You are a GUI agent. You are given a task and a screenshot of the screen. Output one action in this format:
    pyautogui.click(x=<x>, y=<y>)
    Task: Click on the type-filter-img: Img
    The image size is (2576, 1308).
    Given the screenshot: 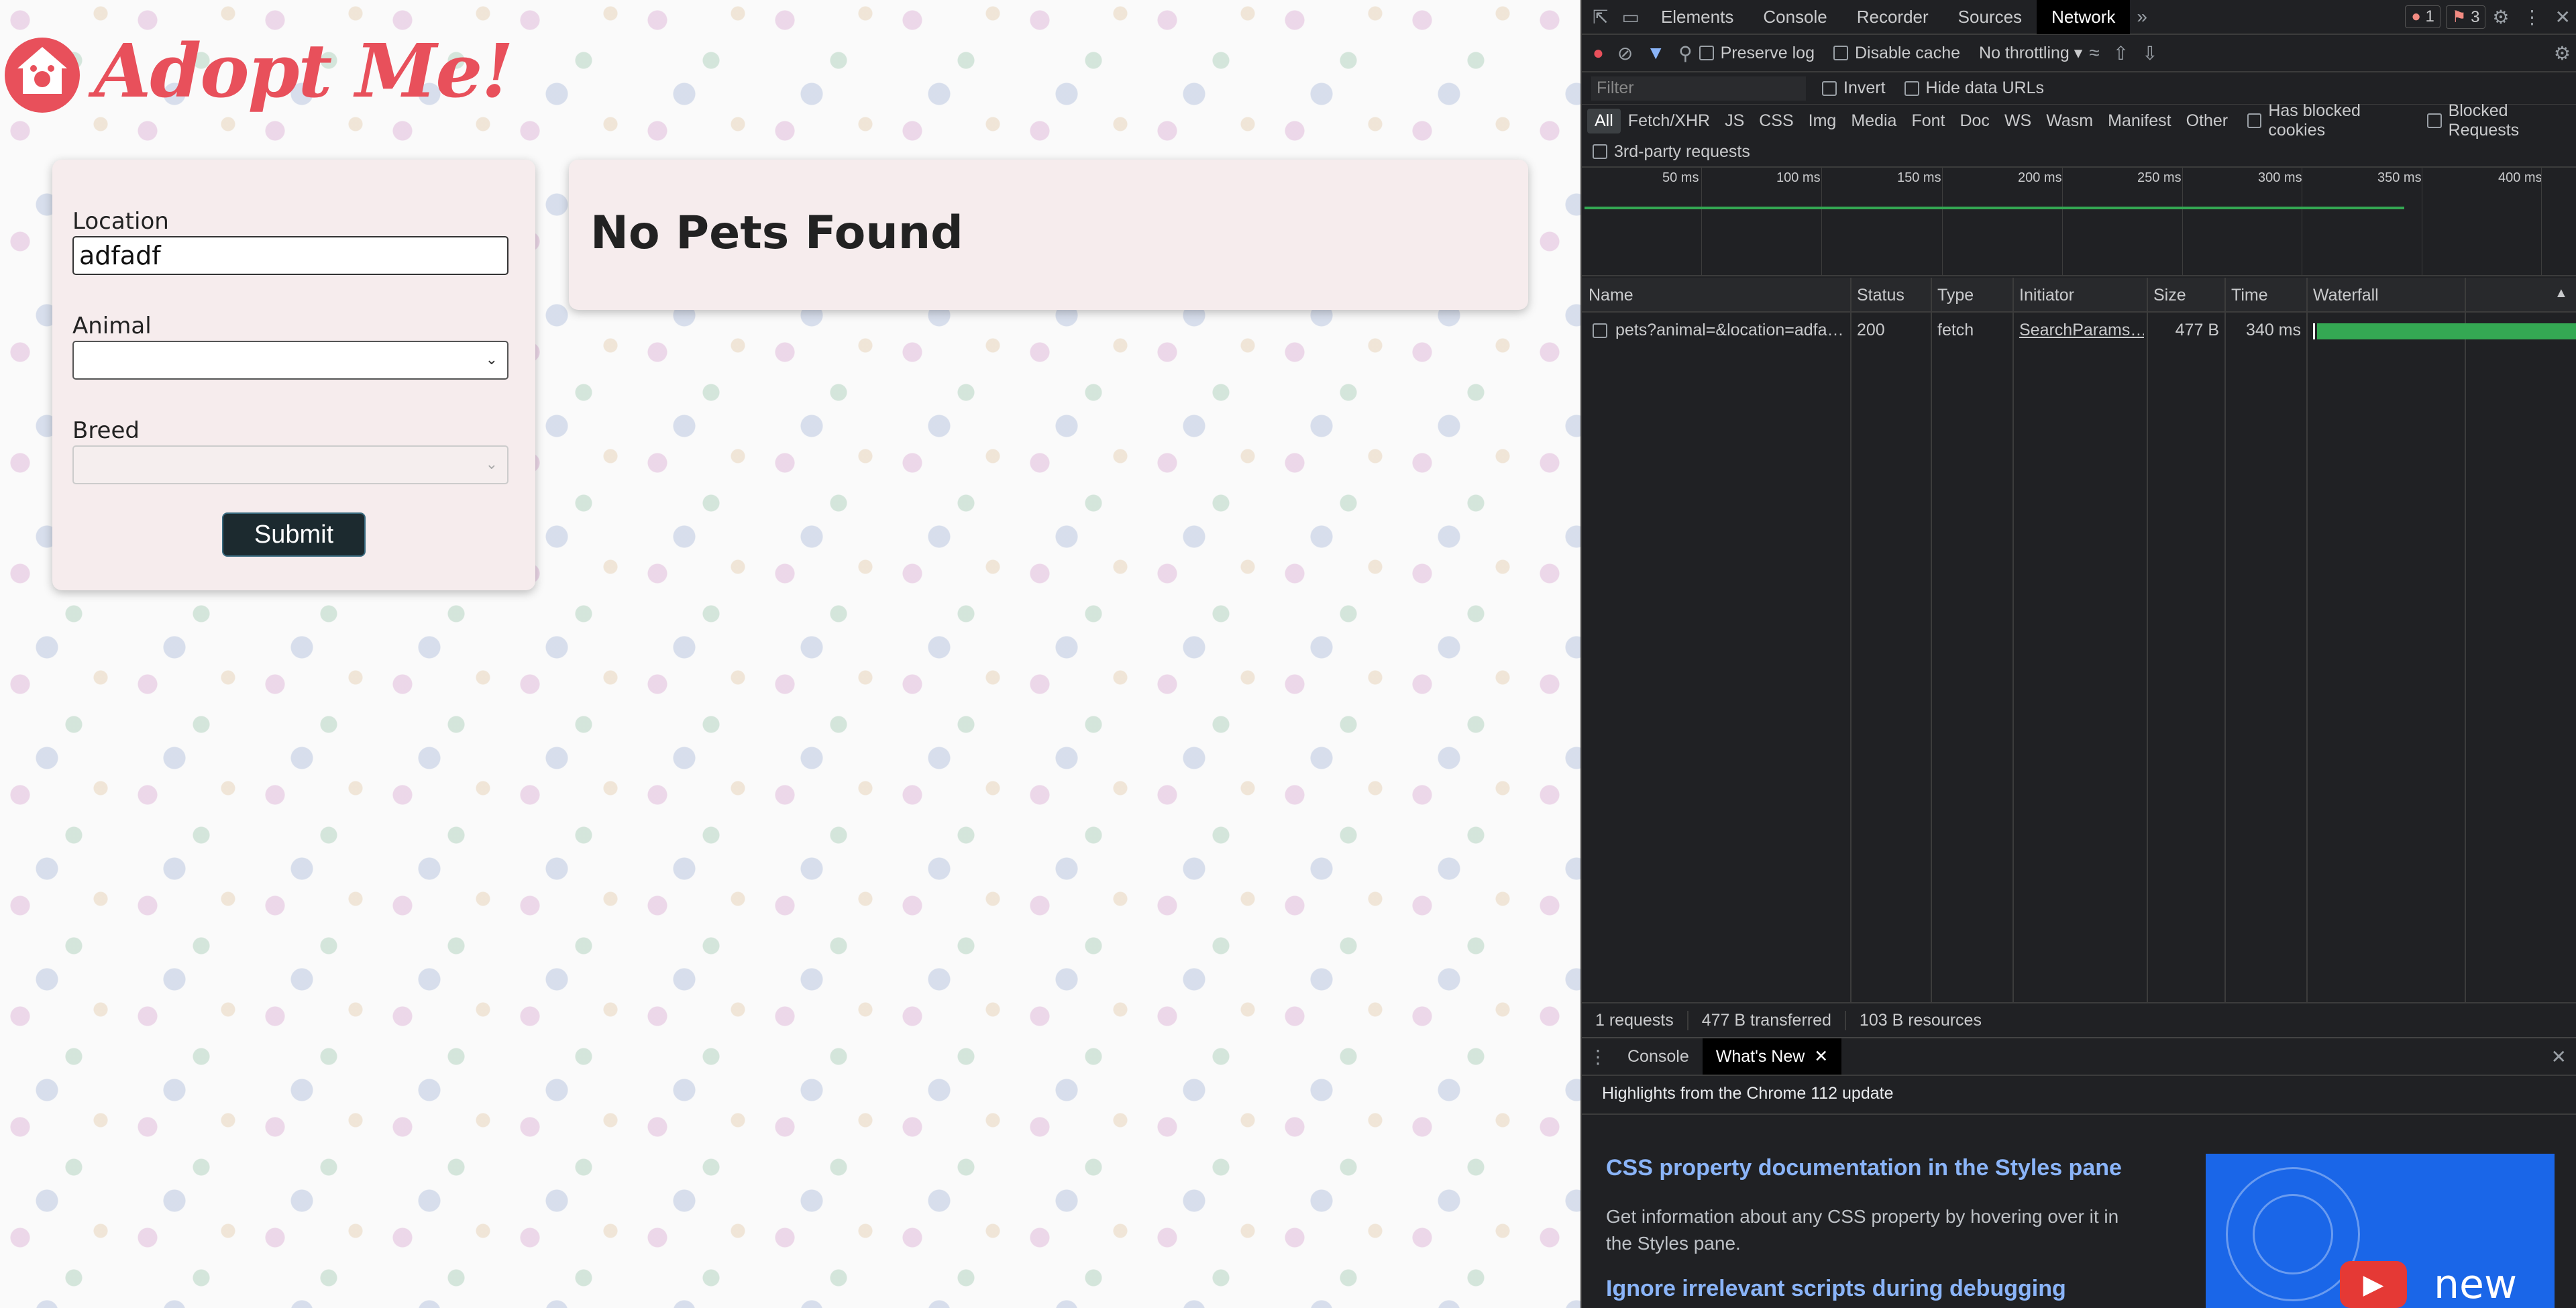 What is the action you would take?
    pyautogui.click(x=1822, y=121)
    